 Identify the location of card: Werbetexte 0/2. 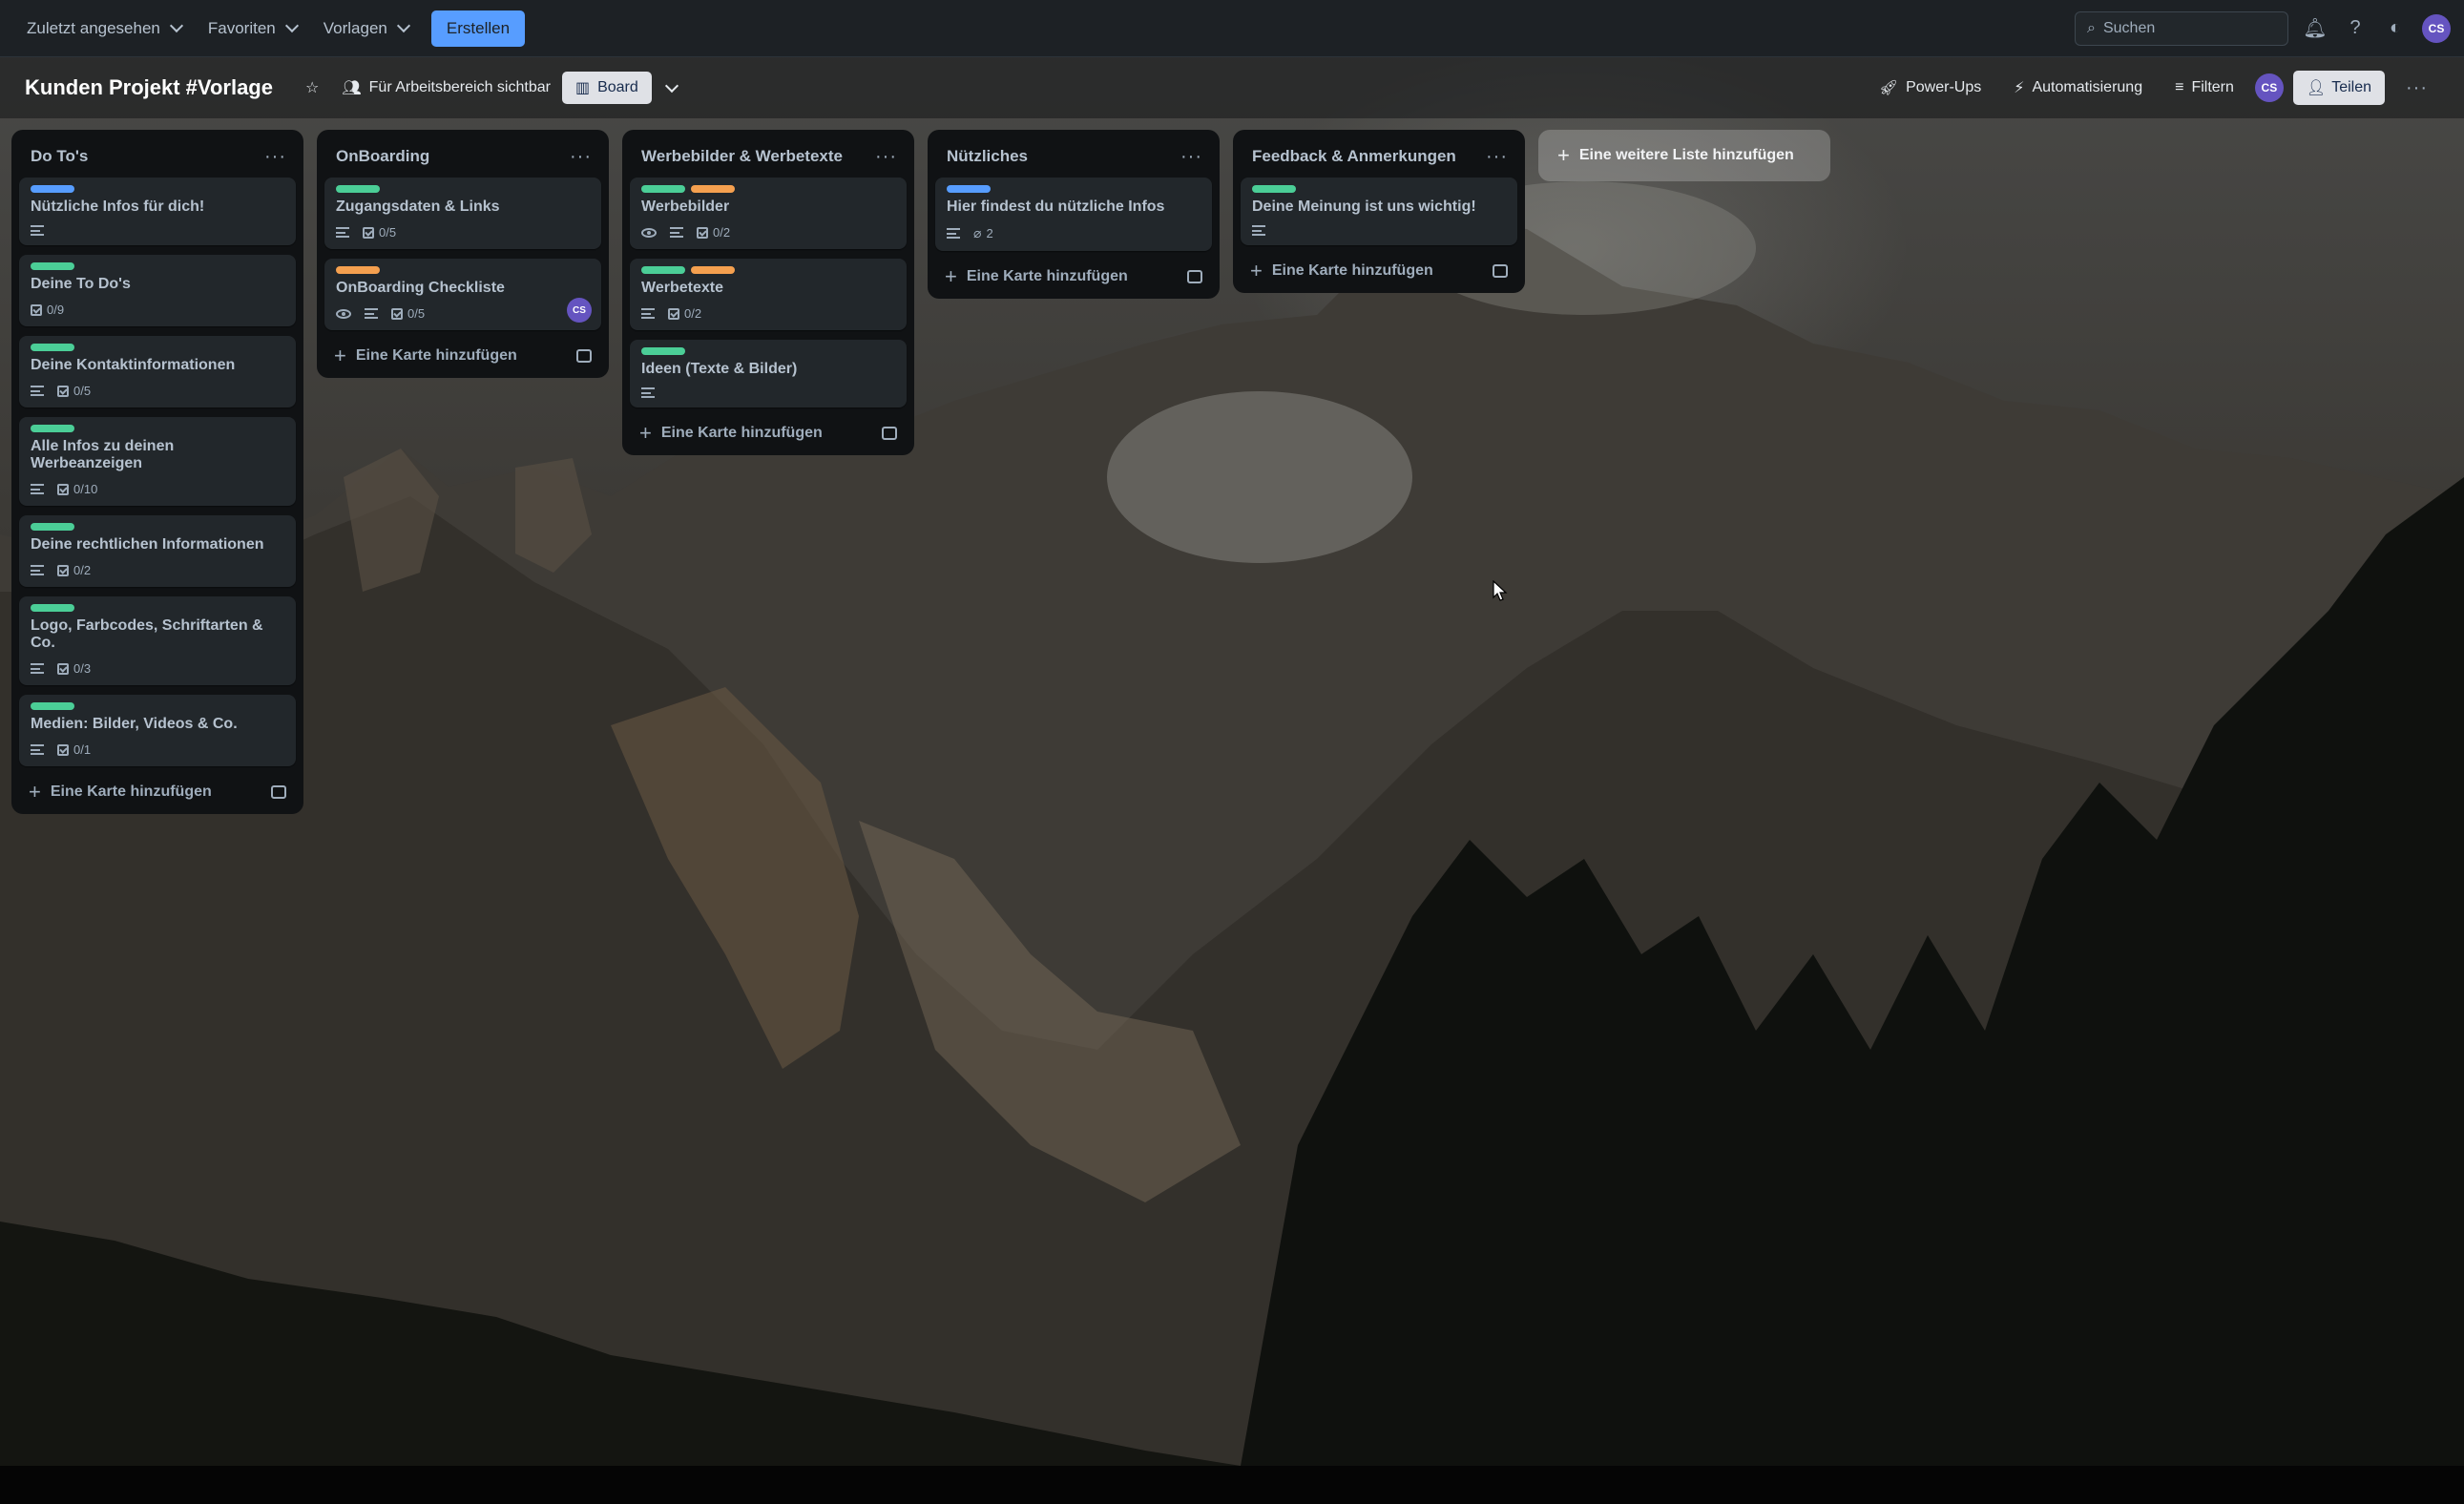
(768, 294).